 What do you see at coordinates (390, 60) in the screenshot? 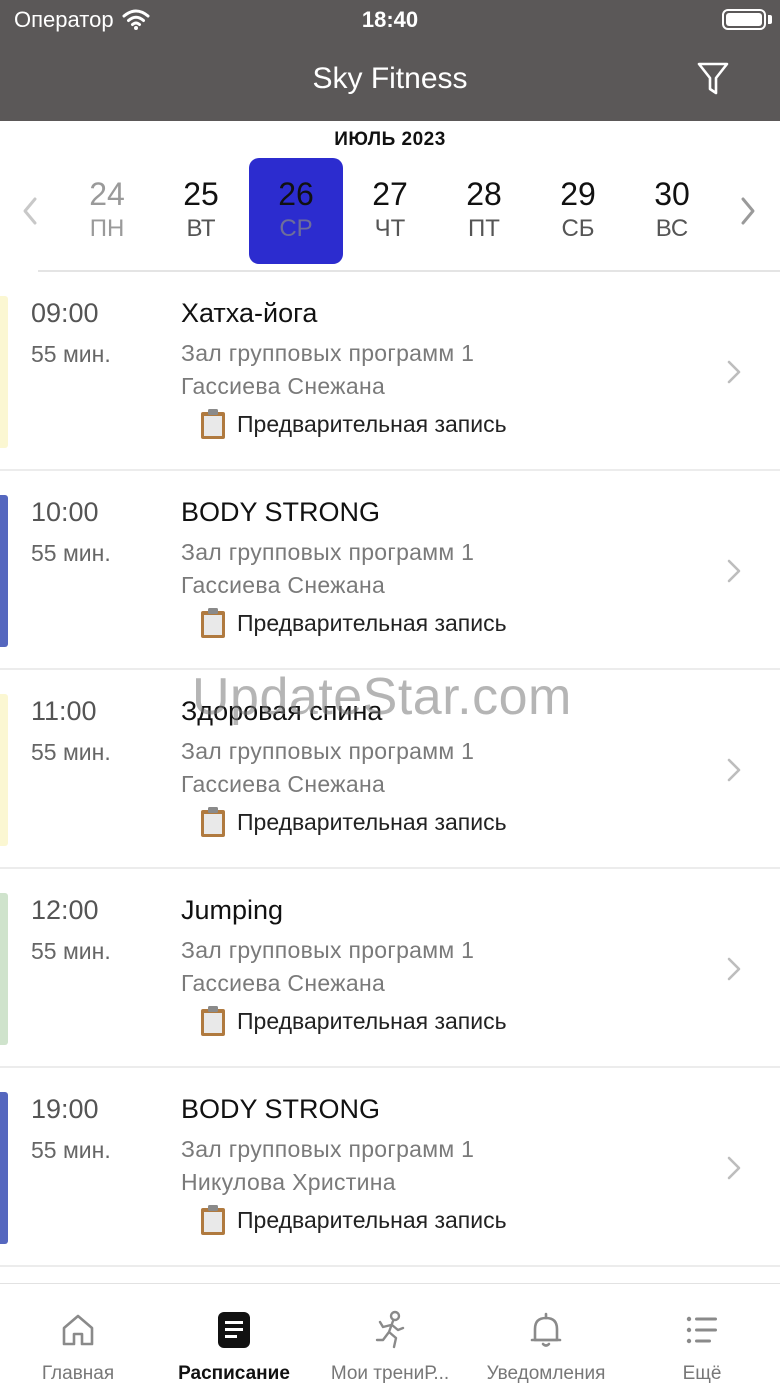
I see `app-header: Оператор 18:40 Sky Fitness` at bounding box center [390, 60].